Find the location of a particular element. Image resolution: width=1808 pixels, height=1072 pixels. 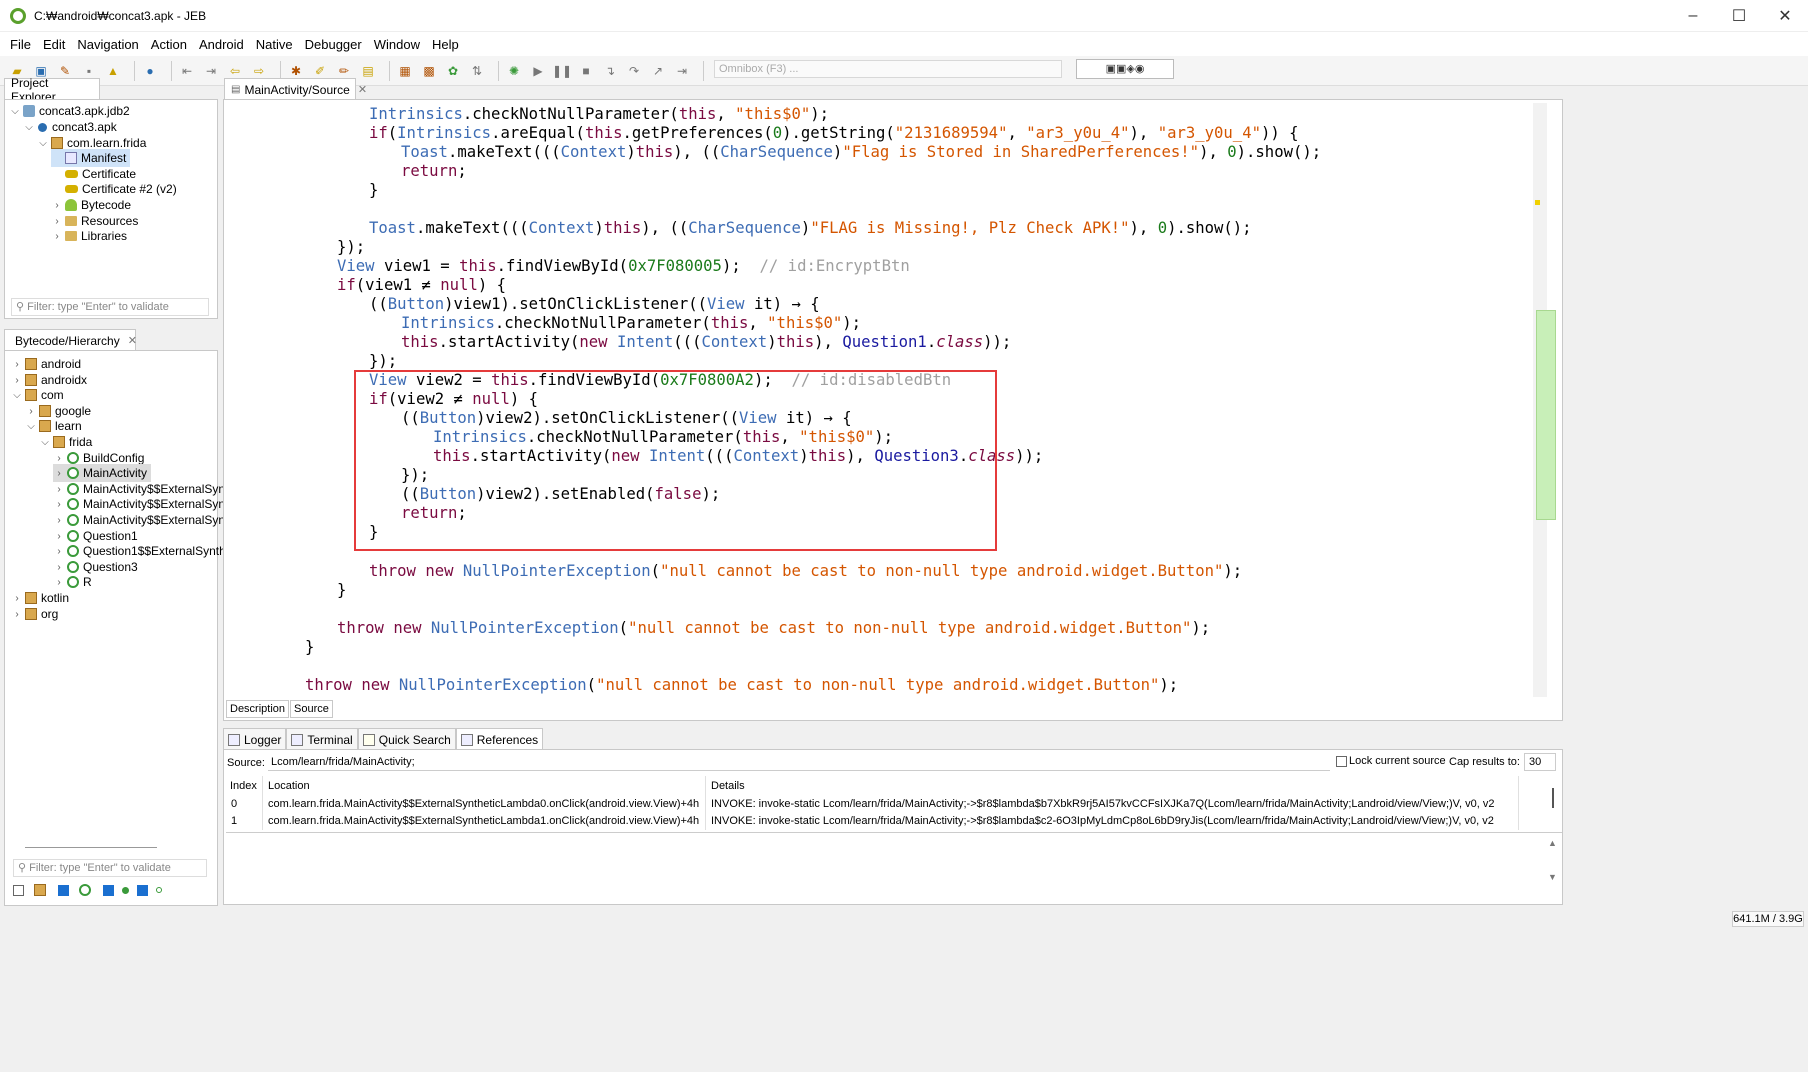

step-out-icon: ↗ is located at coordinates (658, 71).